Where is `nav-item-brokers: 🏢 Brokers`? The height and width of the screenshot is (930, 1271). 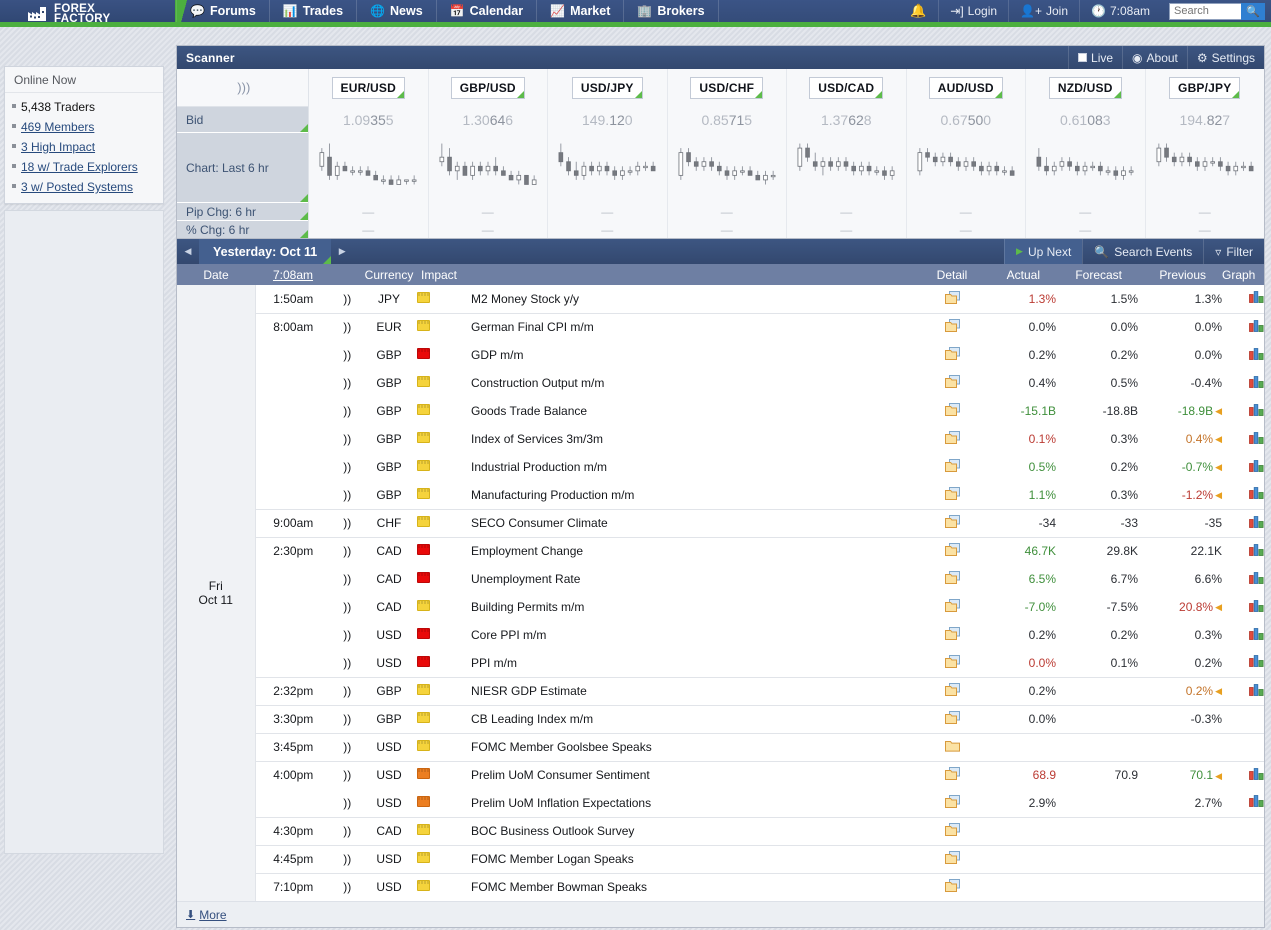 nav-item-brokers: 🏢 Brokers is located at coordinates (671, 11).